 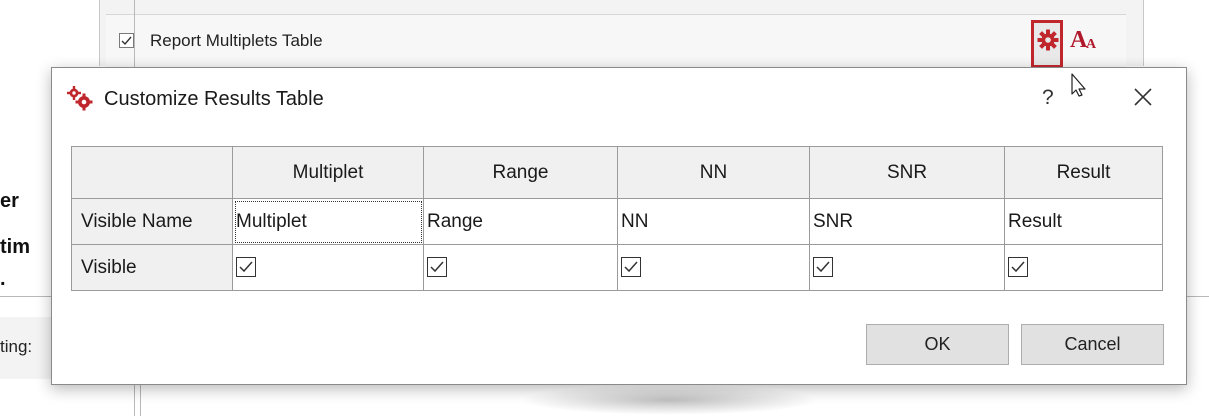 What do you see at coordinates (1079, 40) in the screenshot?
I see `font-size-icon: A` at bounding box center [1079, 40].